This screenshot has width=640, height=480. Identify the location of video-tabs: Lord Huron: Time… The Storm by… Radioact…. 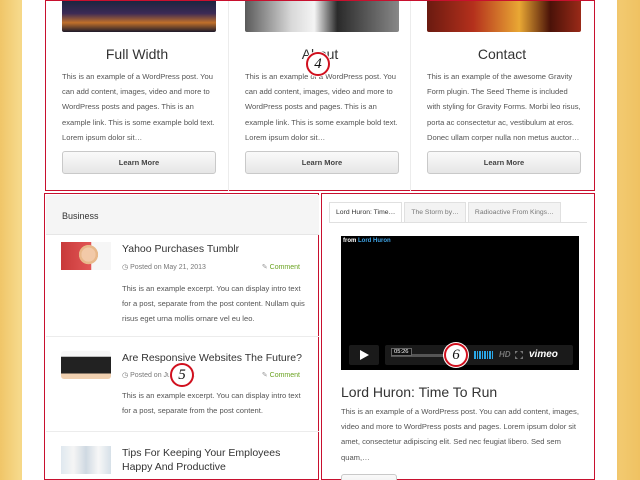
(446, 212).